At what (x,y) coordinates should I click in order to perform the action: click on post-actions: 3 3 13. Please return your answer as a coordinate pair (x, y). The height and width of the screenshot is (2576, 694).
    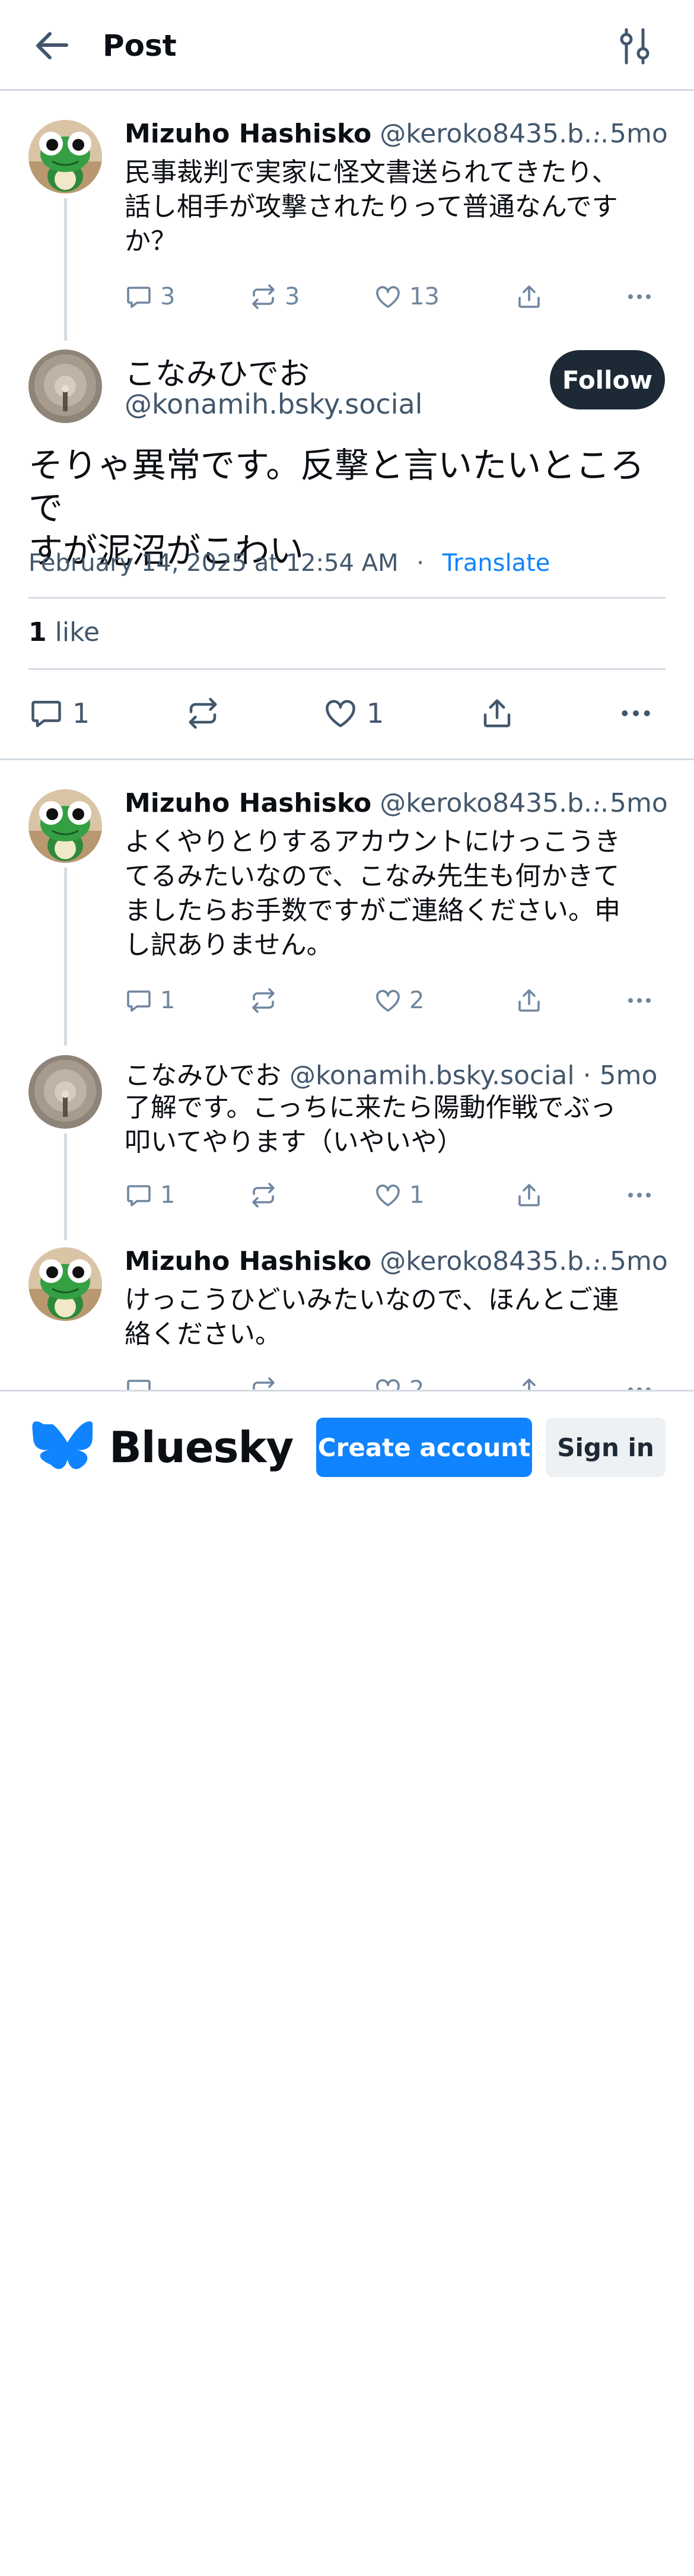
    Looking at the image, I should click on (394, 297).